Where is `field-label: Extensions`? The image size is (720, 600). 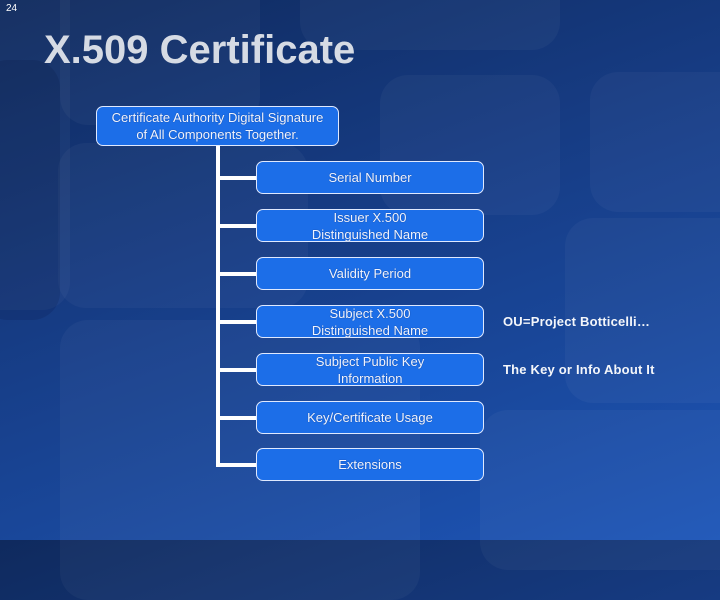
field-label: Extensions is located at coordinates (370, 464).